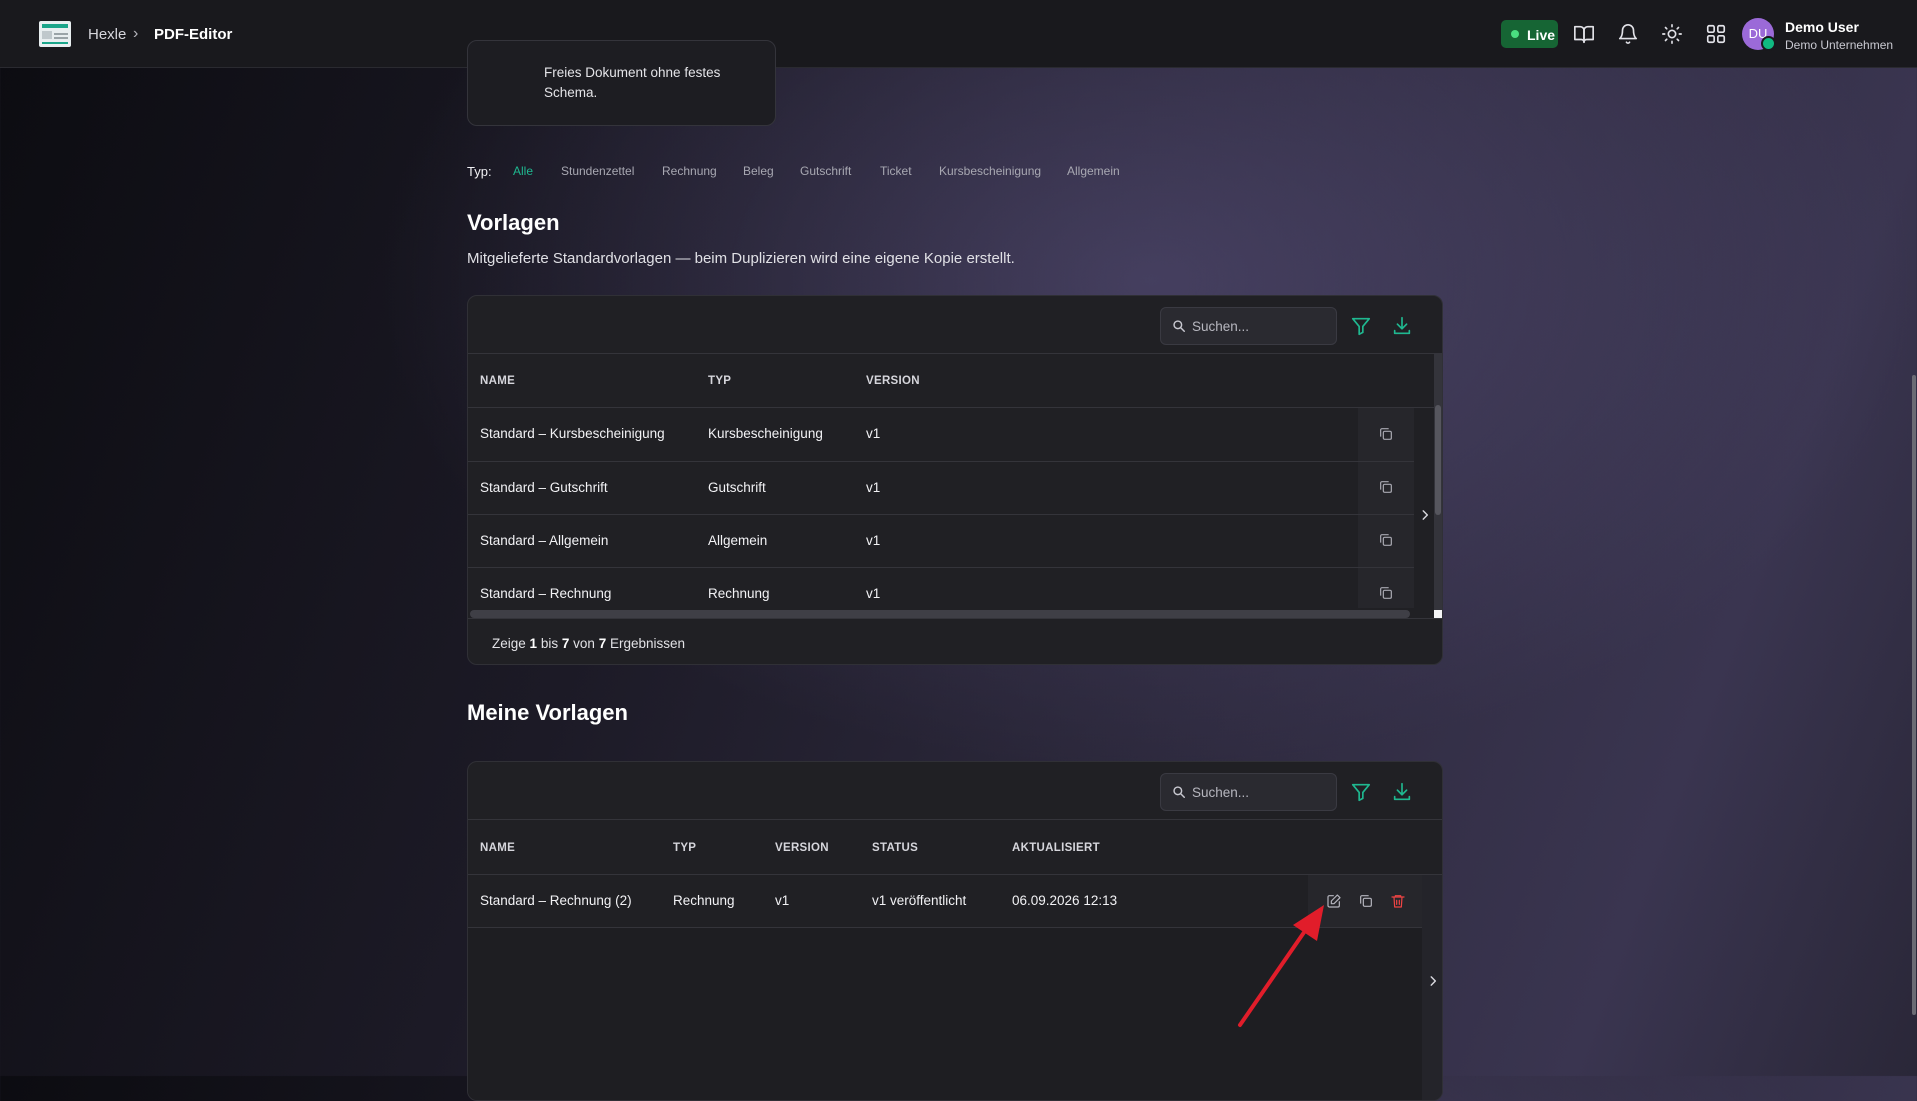 The width and height of the screenshot is (1917, 1101). I want to click on vorlagen-title: Vorlagen, so click(513, 222).